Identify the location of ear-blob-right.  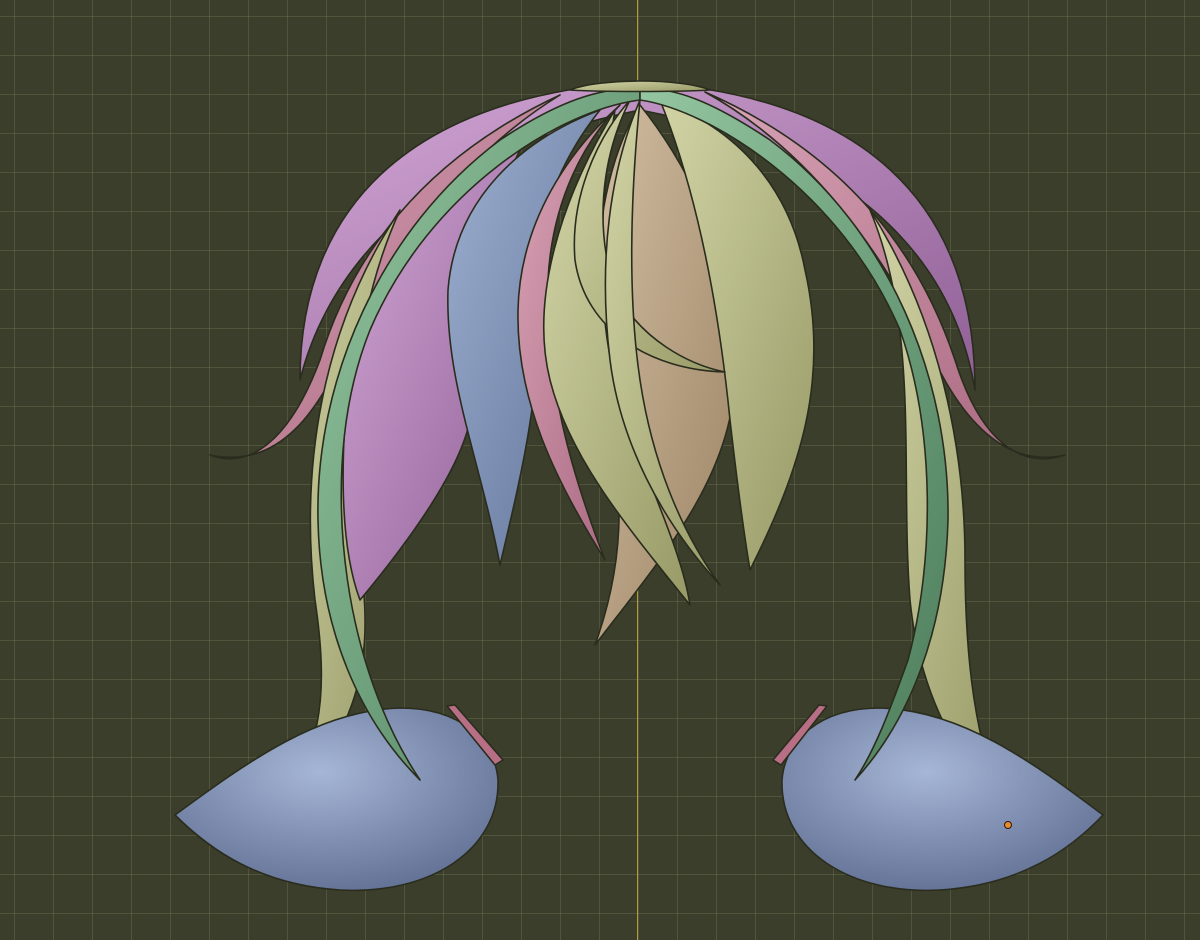
(942, 799).